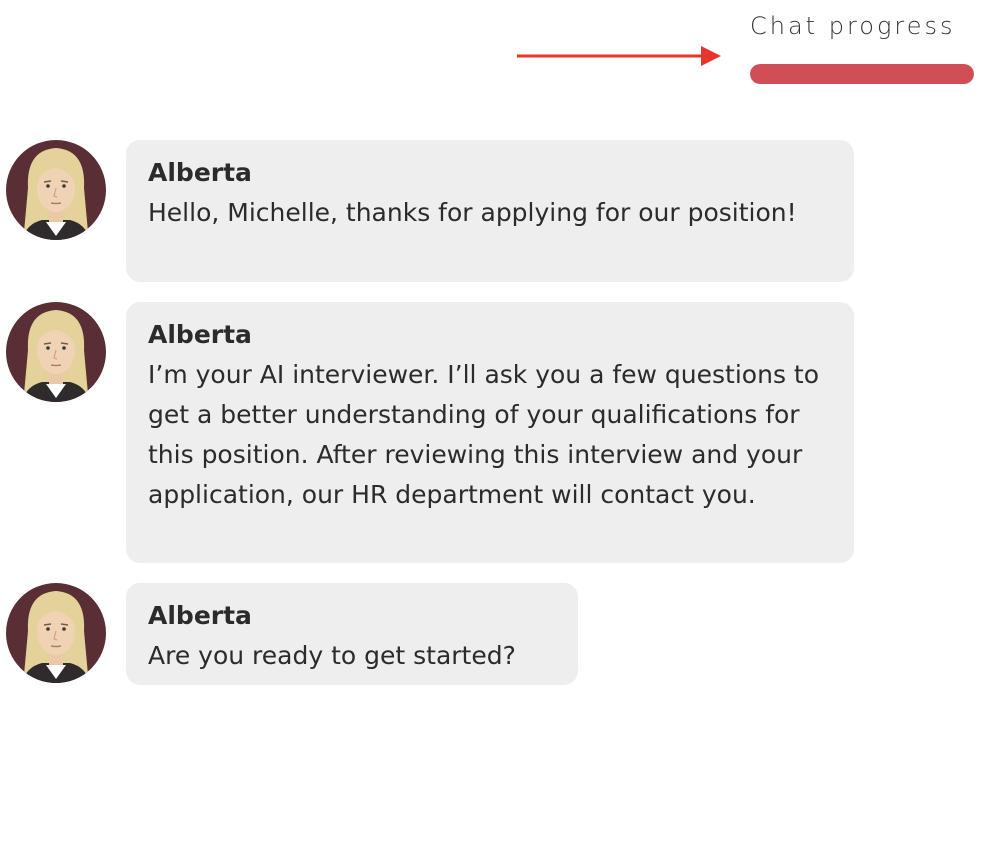  What do you see at coordinates (352, 634) in the screenshot?
I see `message-bubble: Alberta Are you ready to get started?` at bounding box center [352, 634].